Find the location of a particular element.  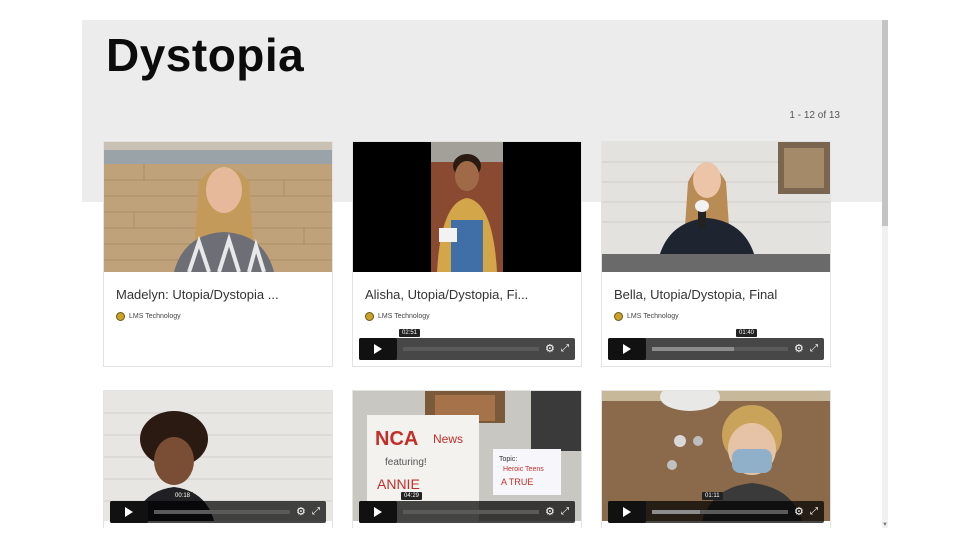

svg-text: Heroic Teens is located at coordinates (523, 469).